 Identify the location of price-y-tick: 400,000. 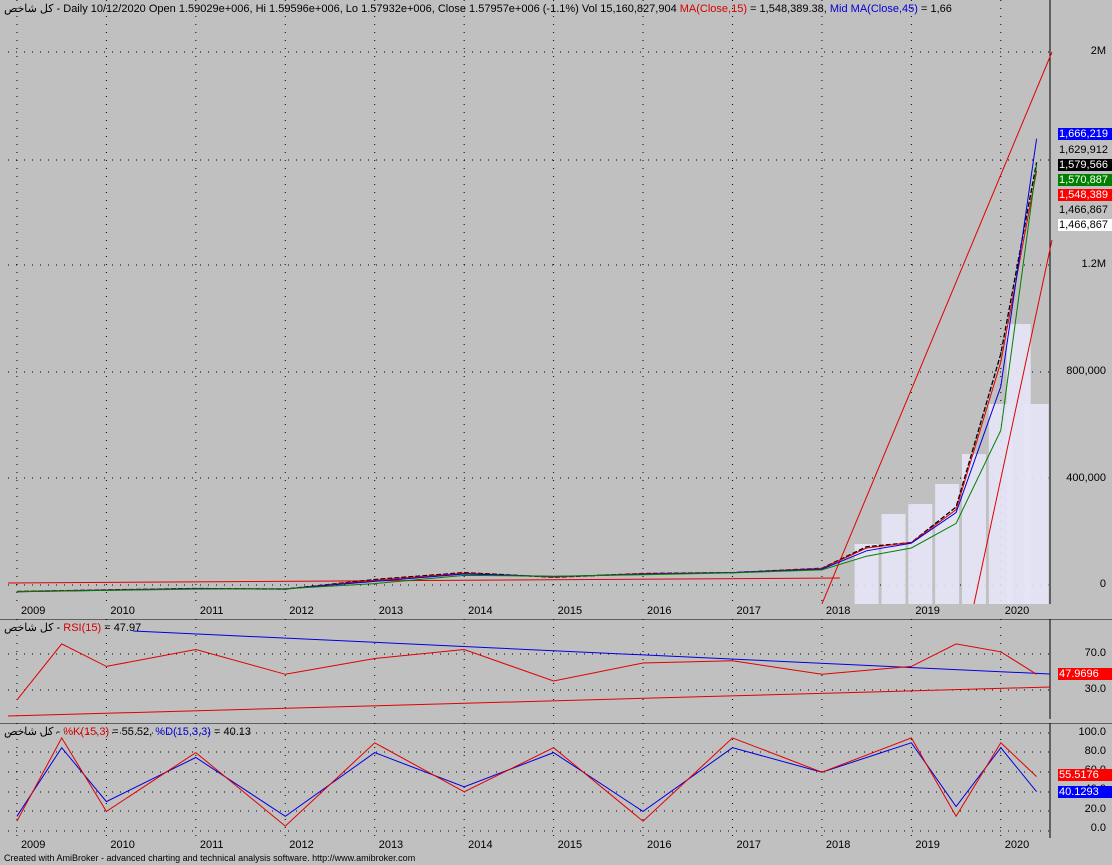
(1086, 478).